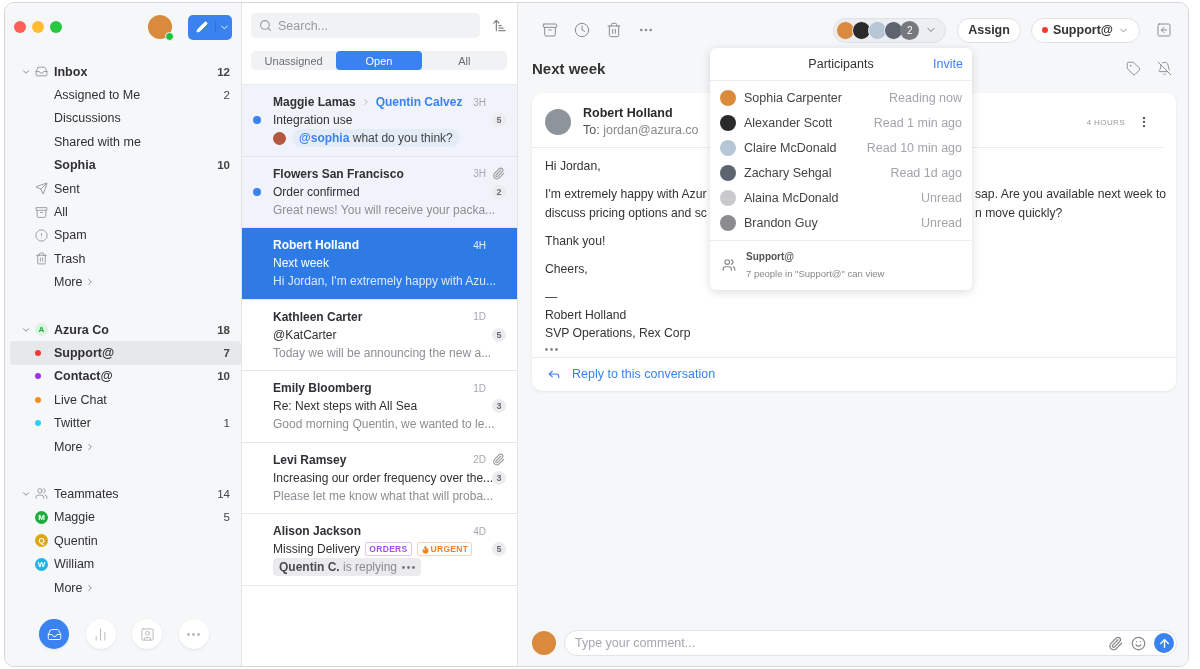  What do you see at coordinates (1164, 68) in the screenshot?
I see `bell-off-icon` at bounding box center [1164, 68].